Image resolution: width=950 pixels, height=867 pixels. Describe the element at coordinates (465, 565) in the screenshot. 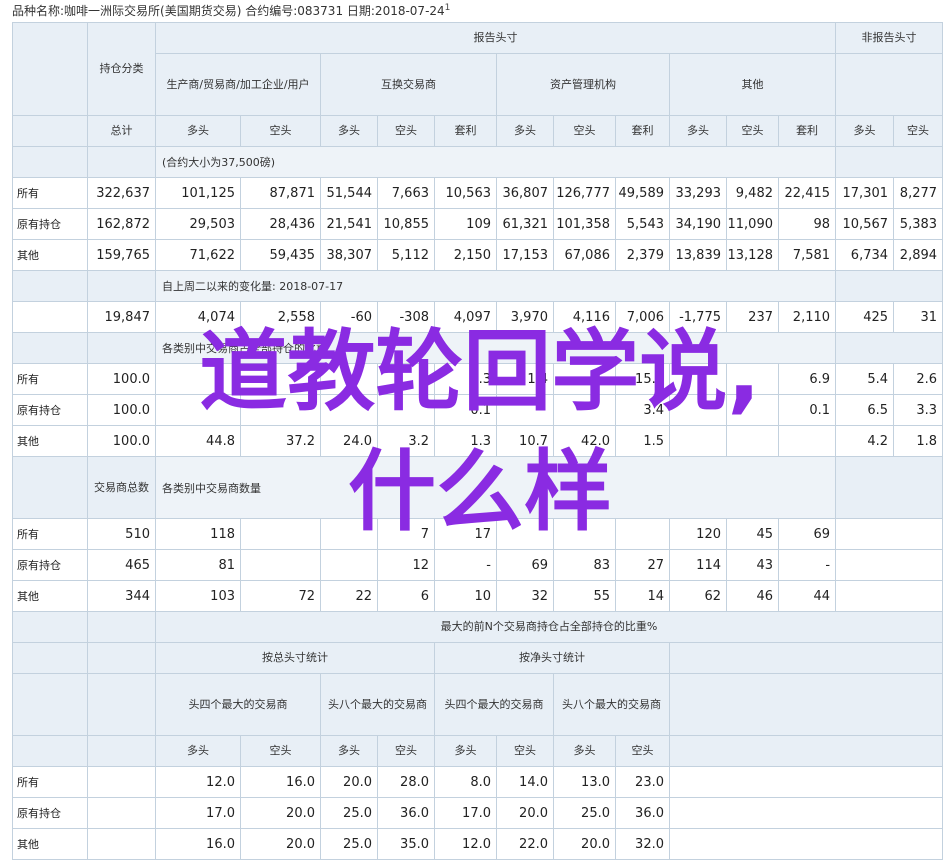

I see `value-cell: -` at that location.